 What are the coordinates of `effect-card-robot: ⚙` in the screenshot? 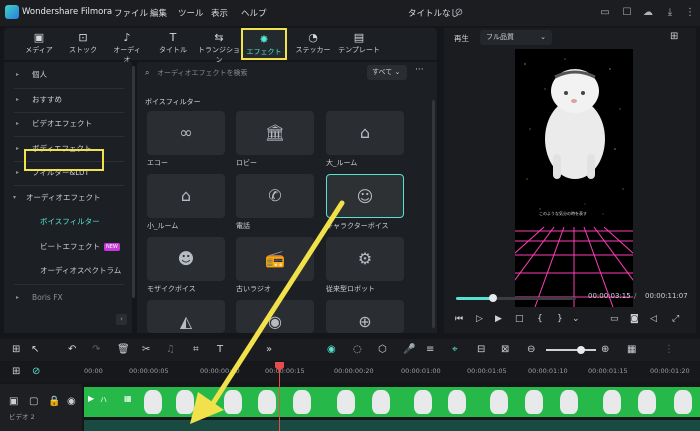 It's located at (365, 259).